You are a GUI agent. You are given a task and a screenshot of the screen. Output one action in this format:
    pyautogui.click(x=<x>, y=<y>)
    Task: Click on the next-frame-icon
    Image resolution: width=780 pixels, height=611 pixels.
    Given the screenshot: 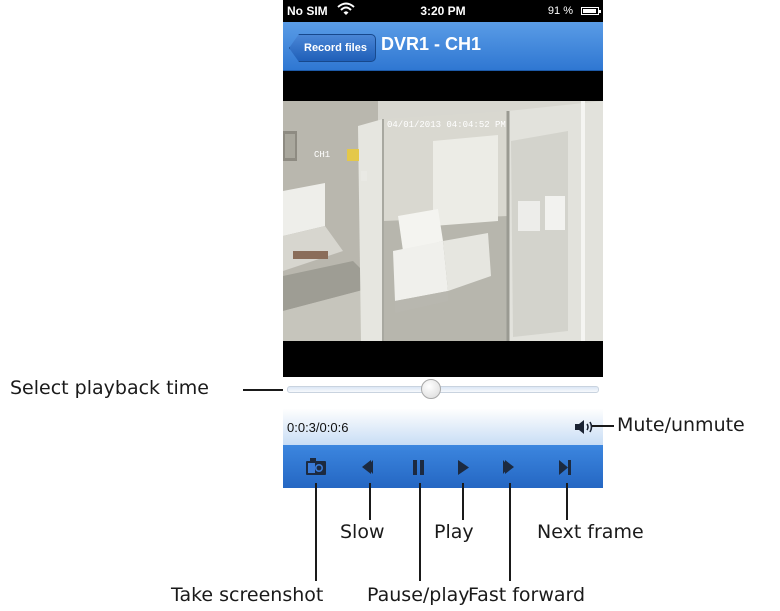 What is the action you would take?
    pyautogui.click(x=565, y=467)
    